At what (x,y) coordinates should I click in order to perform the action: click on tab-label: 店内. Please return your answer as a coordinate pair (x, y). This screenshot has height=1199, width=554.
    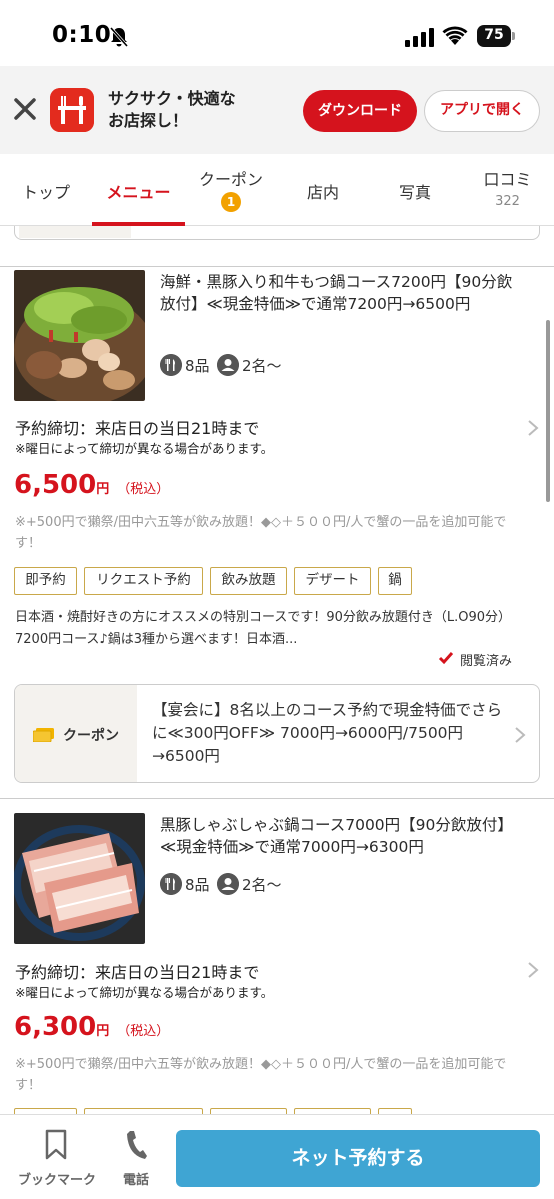
    Looking at the image, I should click on (322, 192).